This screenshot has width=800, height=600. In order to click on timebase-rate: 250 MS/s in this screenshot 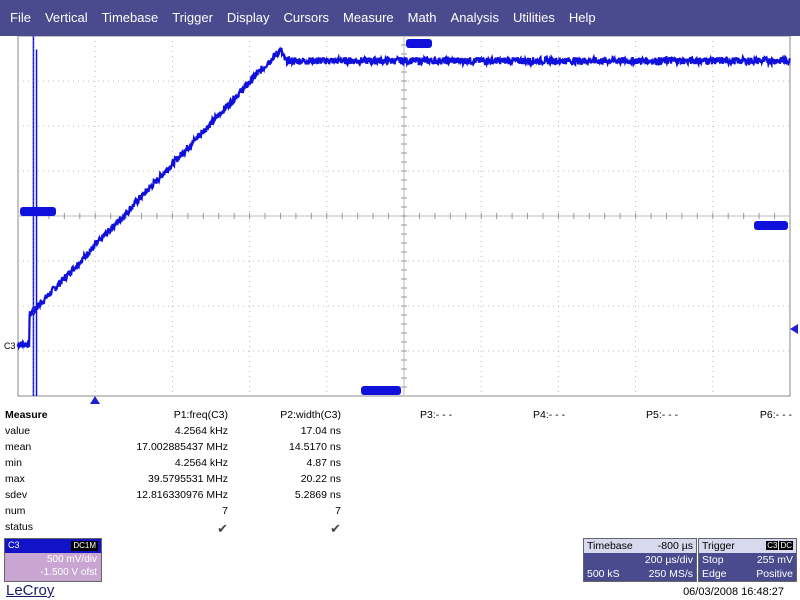, I will do `click(670, 574)`.